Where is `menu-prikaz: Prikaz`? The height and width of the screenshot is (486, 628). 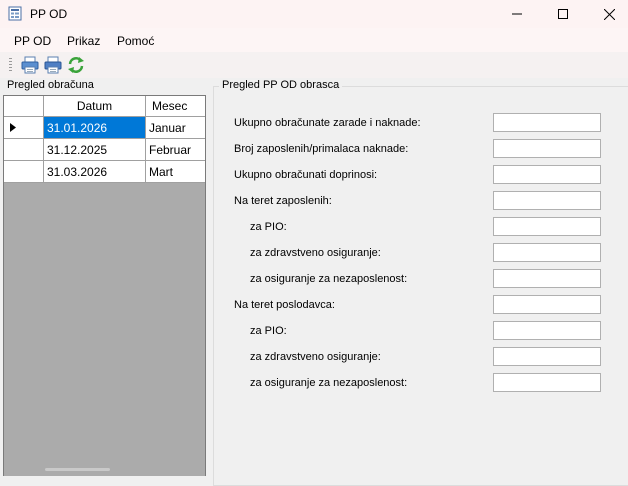
menu-prikaz: Prikaz is located at coordinates (83, 41).